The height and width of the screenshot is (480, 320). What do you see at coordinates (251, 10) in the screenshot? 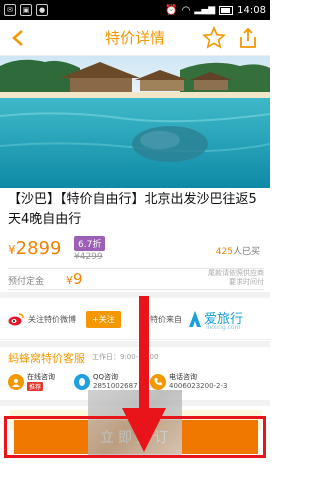
I see `status-time: 14:08` at bounding box center [251, 10].